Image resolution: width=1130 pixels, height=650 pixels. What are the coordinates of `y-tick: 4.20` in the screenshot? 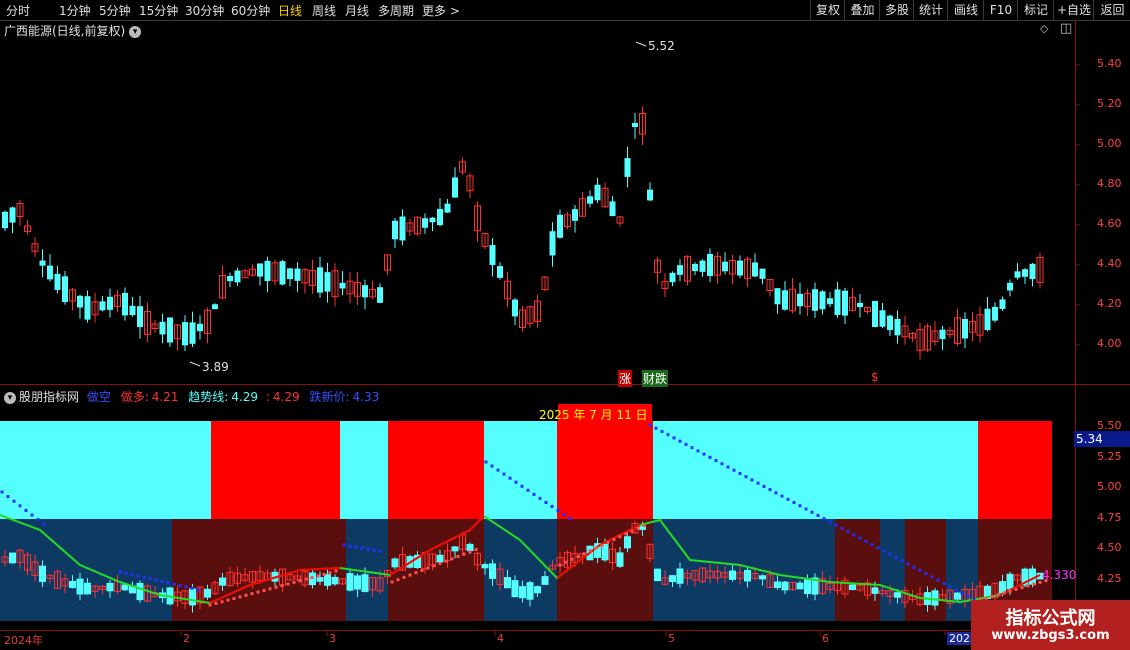 It's located at (1109, 303).